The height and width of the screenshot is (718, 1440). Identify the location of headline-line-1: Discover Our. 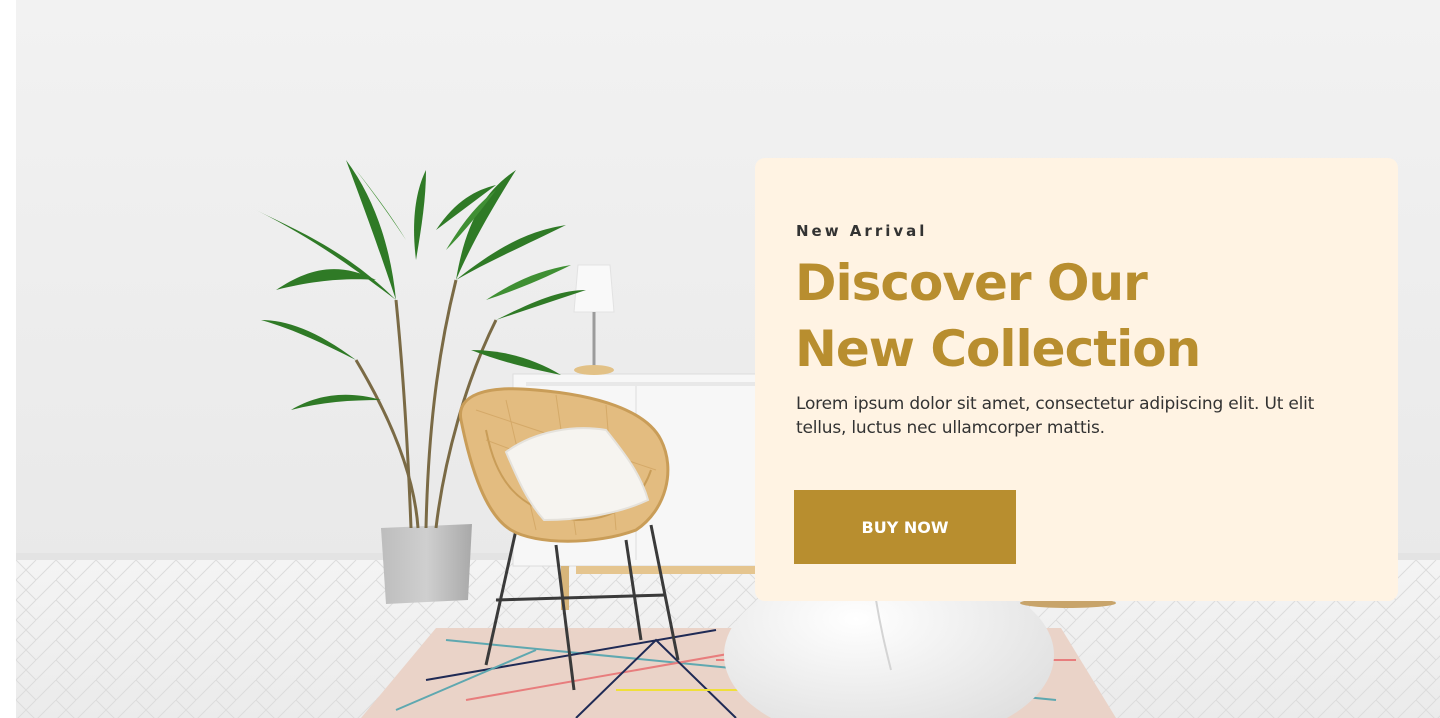
(971, 283).